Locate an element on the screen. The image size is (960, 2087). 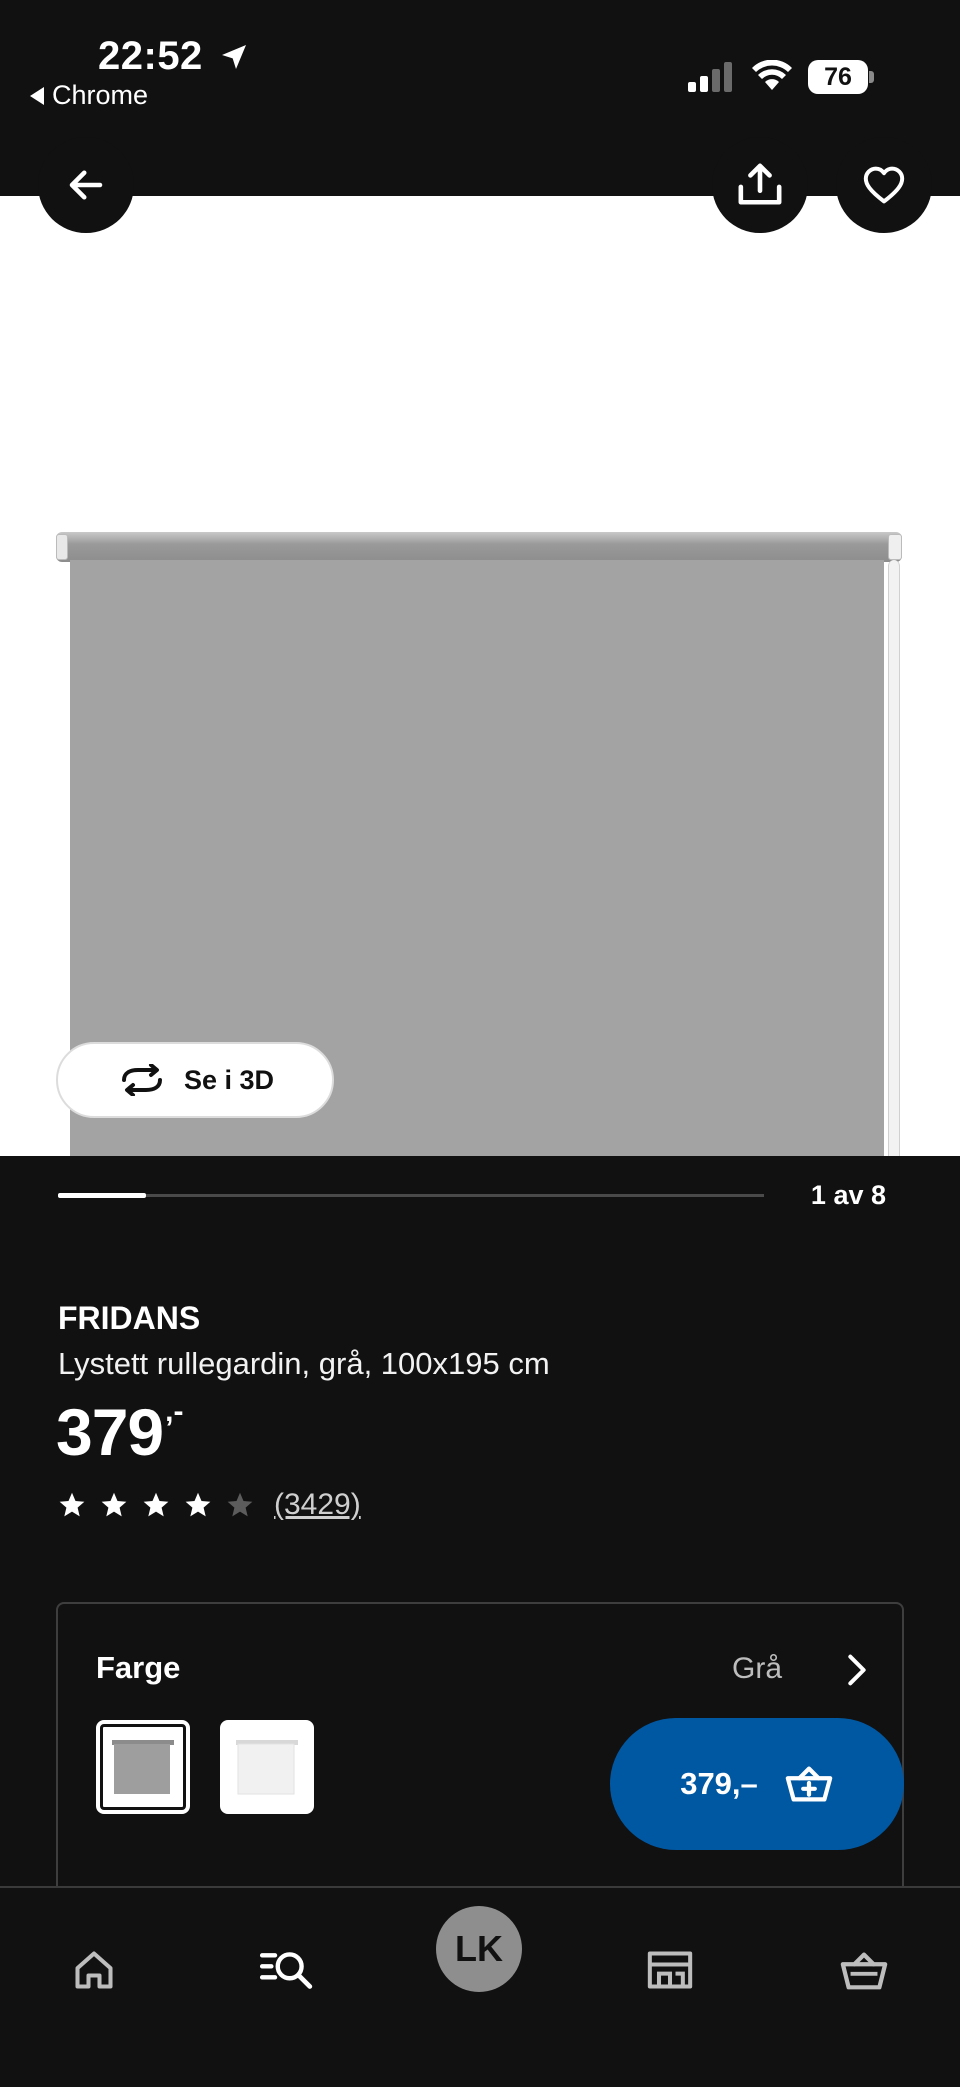
share-button is located at coordinates (760, 185).